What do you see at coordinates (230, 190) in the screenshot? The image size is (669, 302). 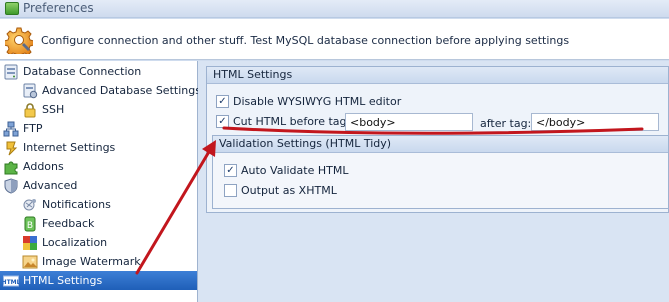 I see `output-xhtml-checkbox` at bounding box center [230, 190].